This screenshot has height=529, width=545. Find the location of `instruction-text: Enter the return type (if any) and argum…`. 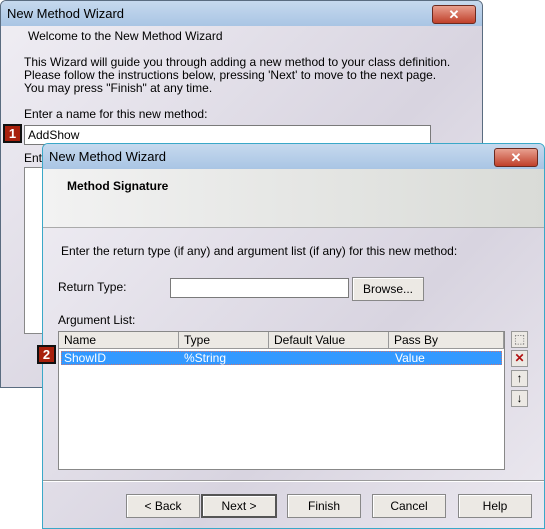

instruction-text: Enter the return type (if any) and argum… is located at coordinates (259, 251).